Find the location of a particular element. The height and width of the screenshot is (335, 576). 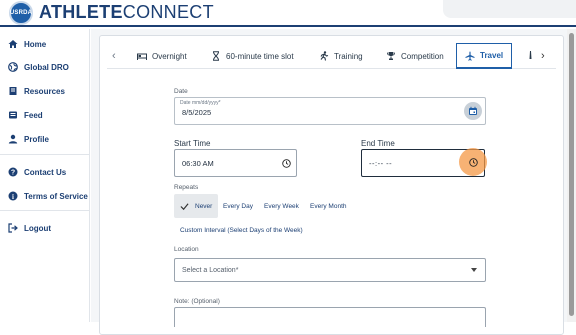

end-time-value: --:-- -- is located at coordinates (381, 163).